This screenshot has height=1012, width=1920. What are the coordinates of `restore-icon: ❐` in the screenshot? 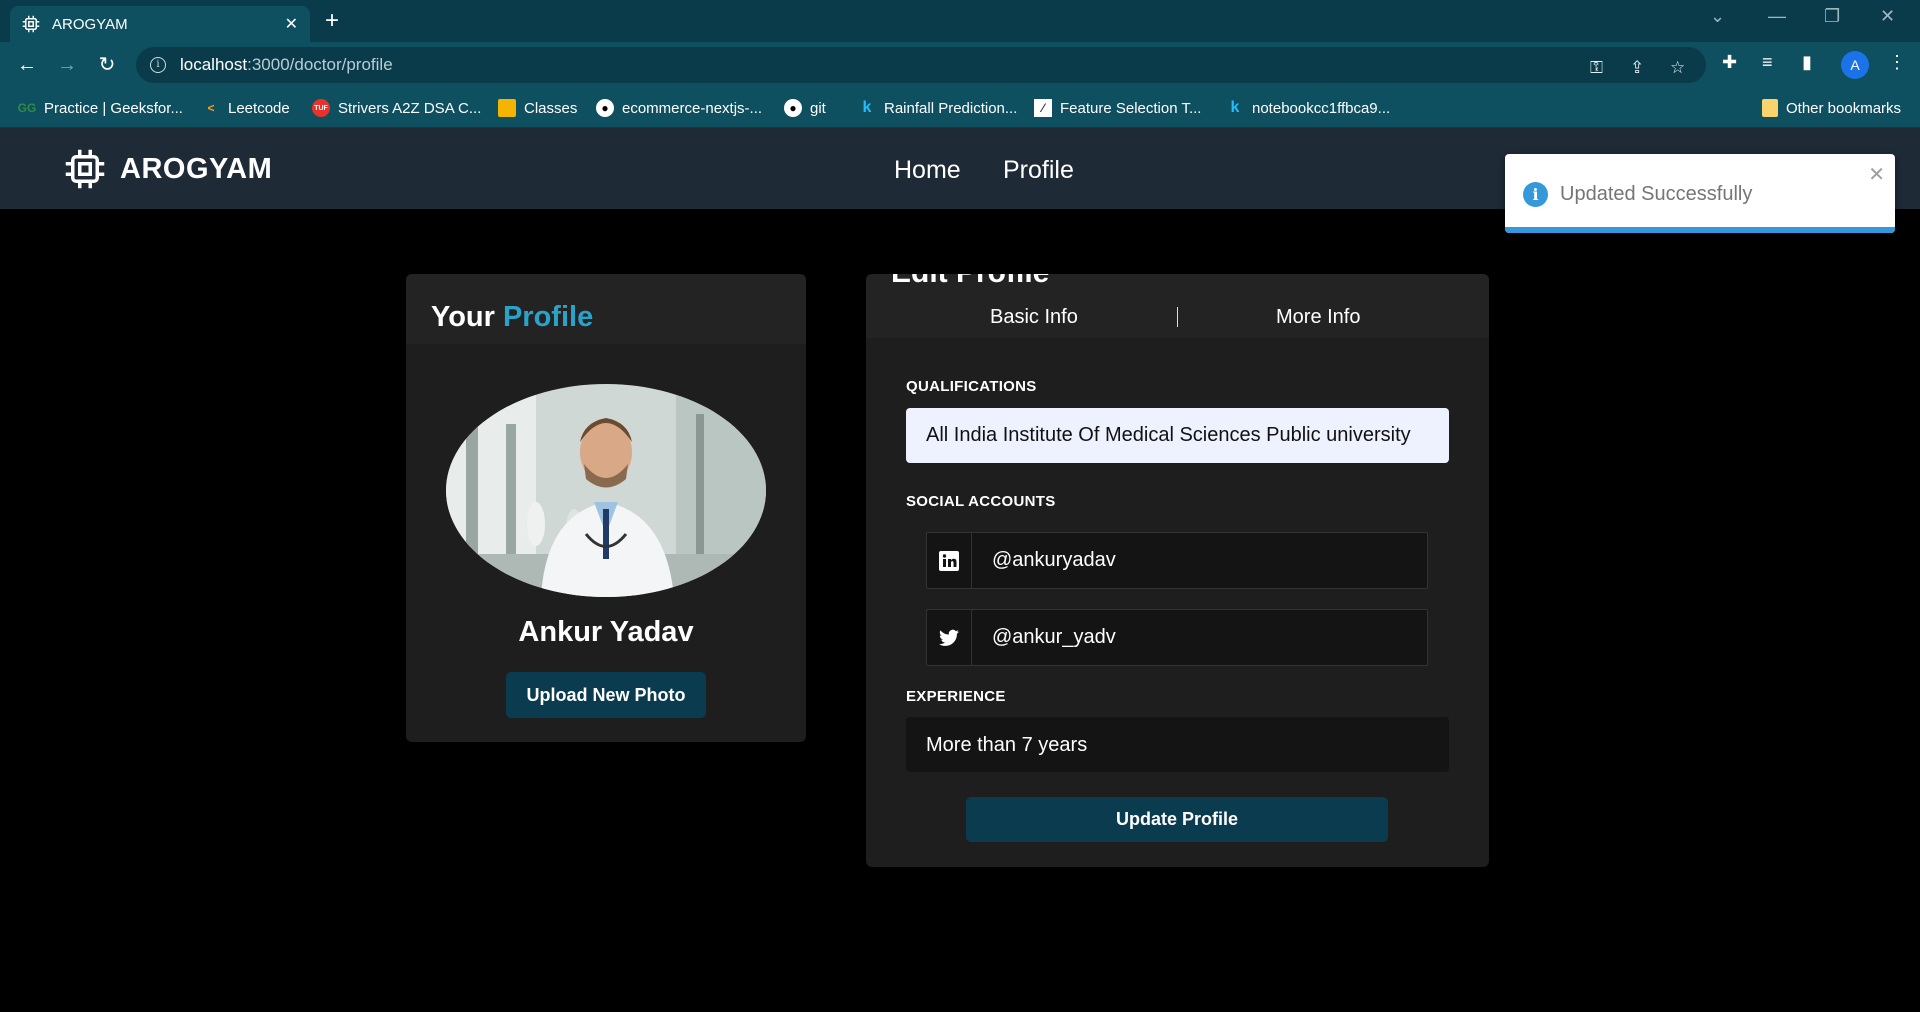 It's located at (1832, 16).